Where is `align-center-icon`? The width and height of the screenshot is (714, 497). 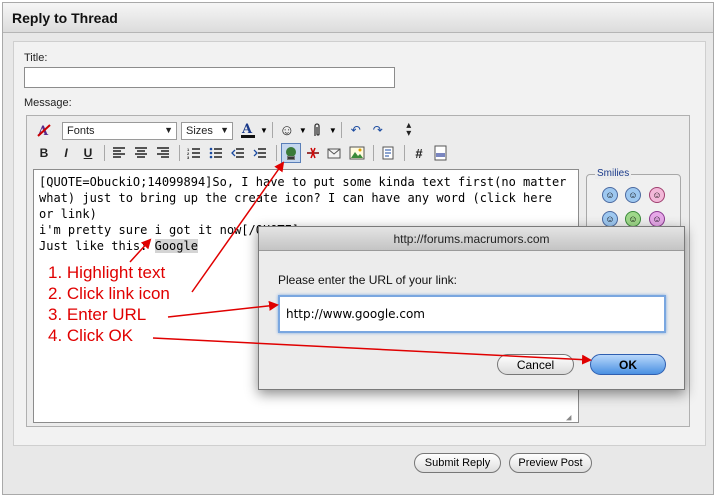
align-center-icon is located at coordinates (141, 153).